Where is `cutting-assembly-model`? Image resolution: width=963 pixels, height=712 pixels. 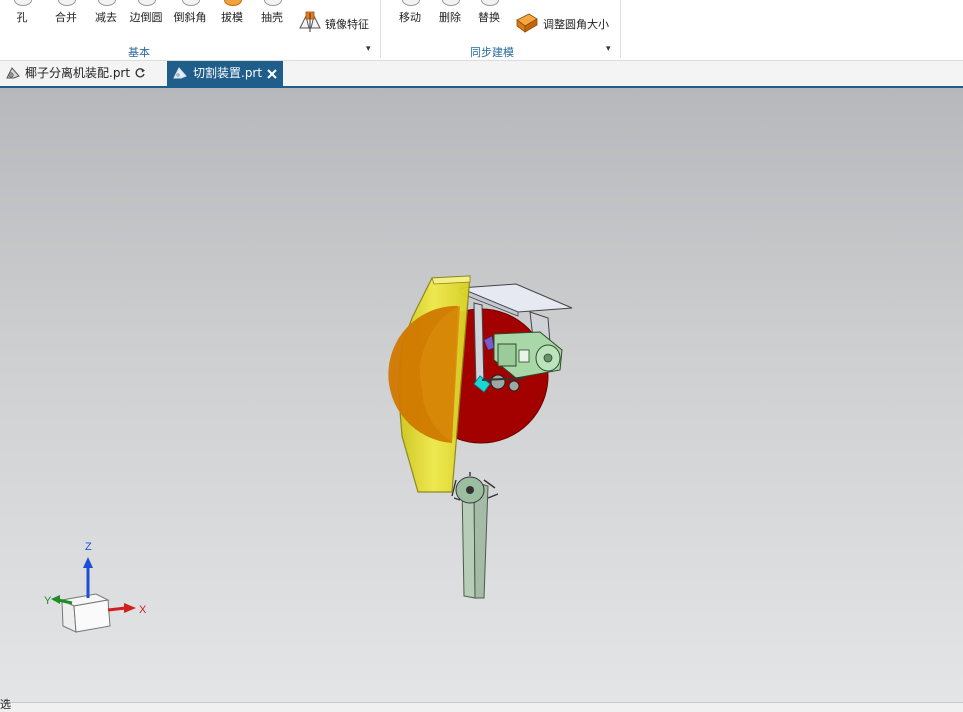
cutting-assembly-model is located at coordinates (480, 437).